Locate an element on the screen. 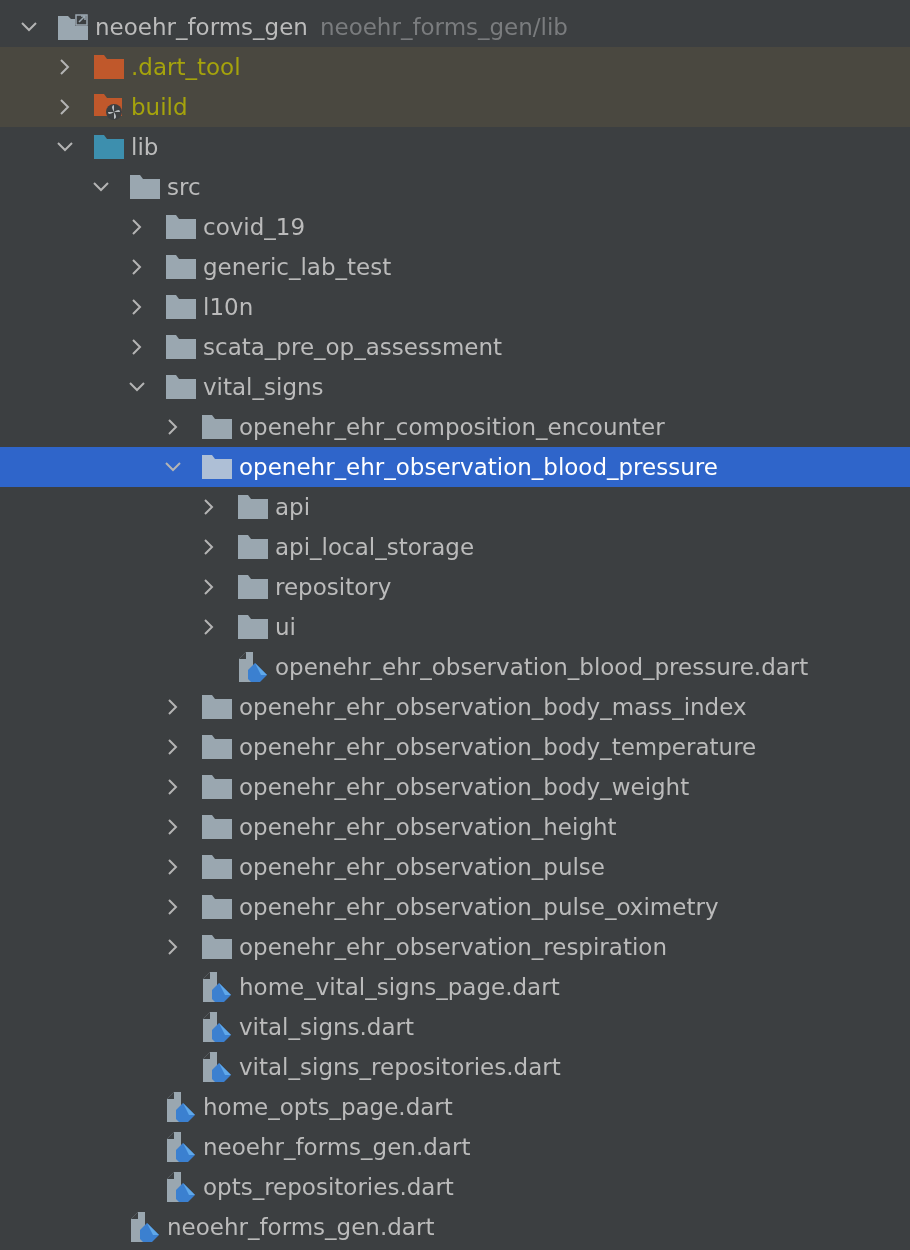 The height and width of the screenshot is (1250, 910). file-name: opts_repositories.dart is located at coordinates (328, 1187).